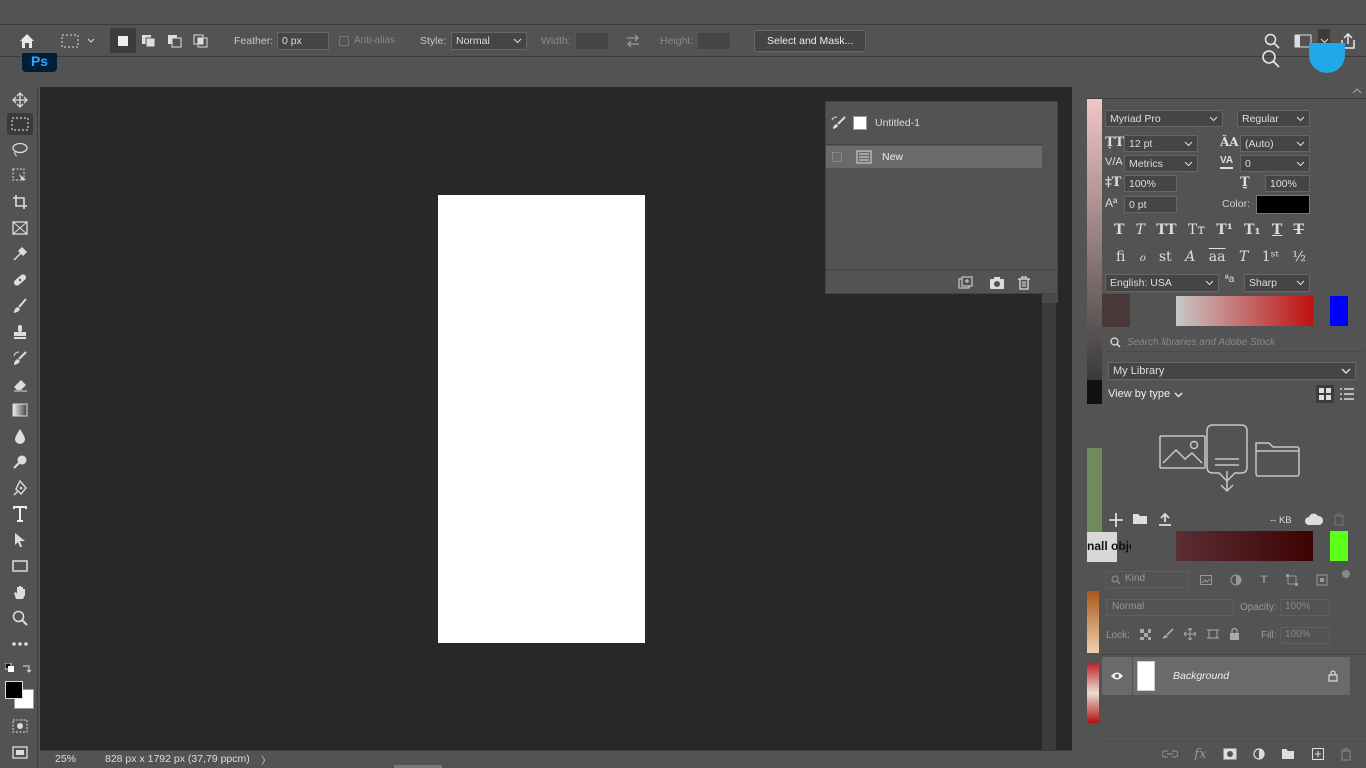  What do you see at coordinates (20, 644) in the screenshot?
I see `more-tools-icon` at bounding box center [20, 644].